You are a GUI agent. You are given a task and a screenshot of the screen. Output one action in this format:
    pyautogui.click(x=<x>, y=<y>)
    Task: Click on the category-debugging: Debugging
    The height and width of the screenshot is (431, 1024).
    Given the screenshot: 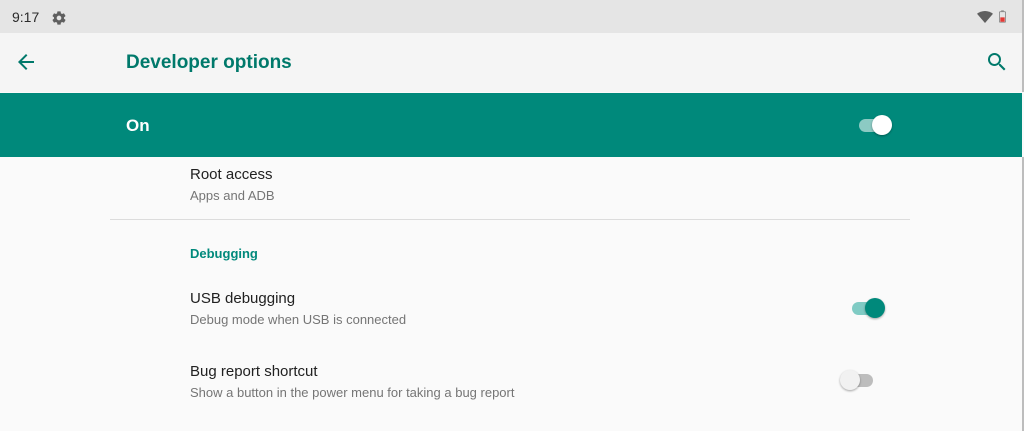 What is the action you would take?
    pyautogui.click(x=224, y=253)
    